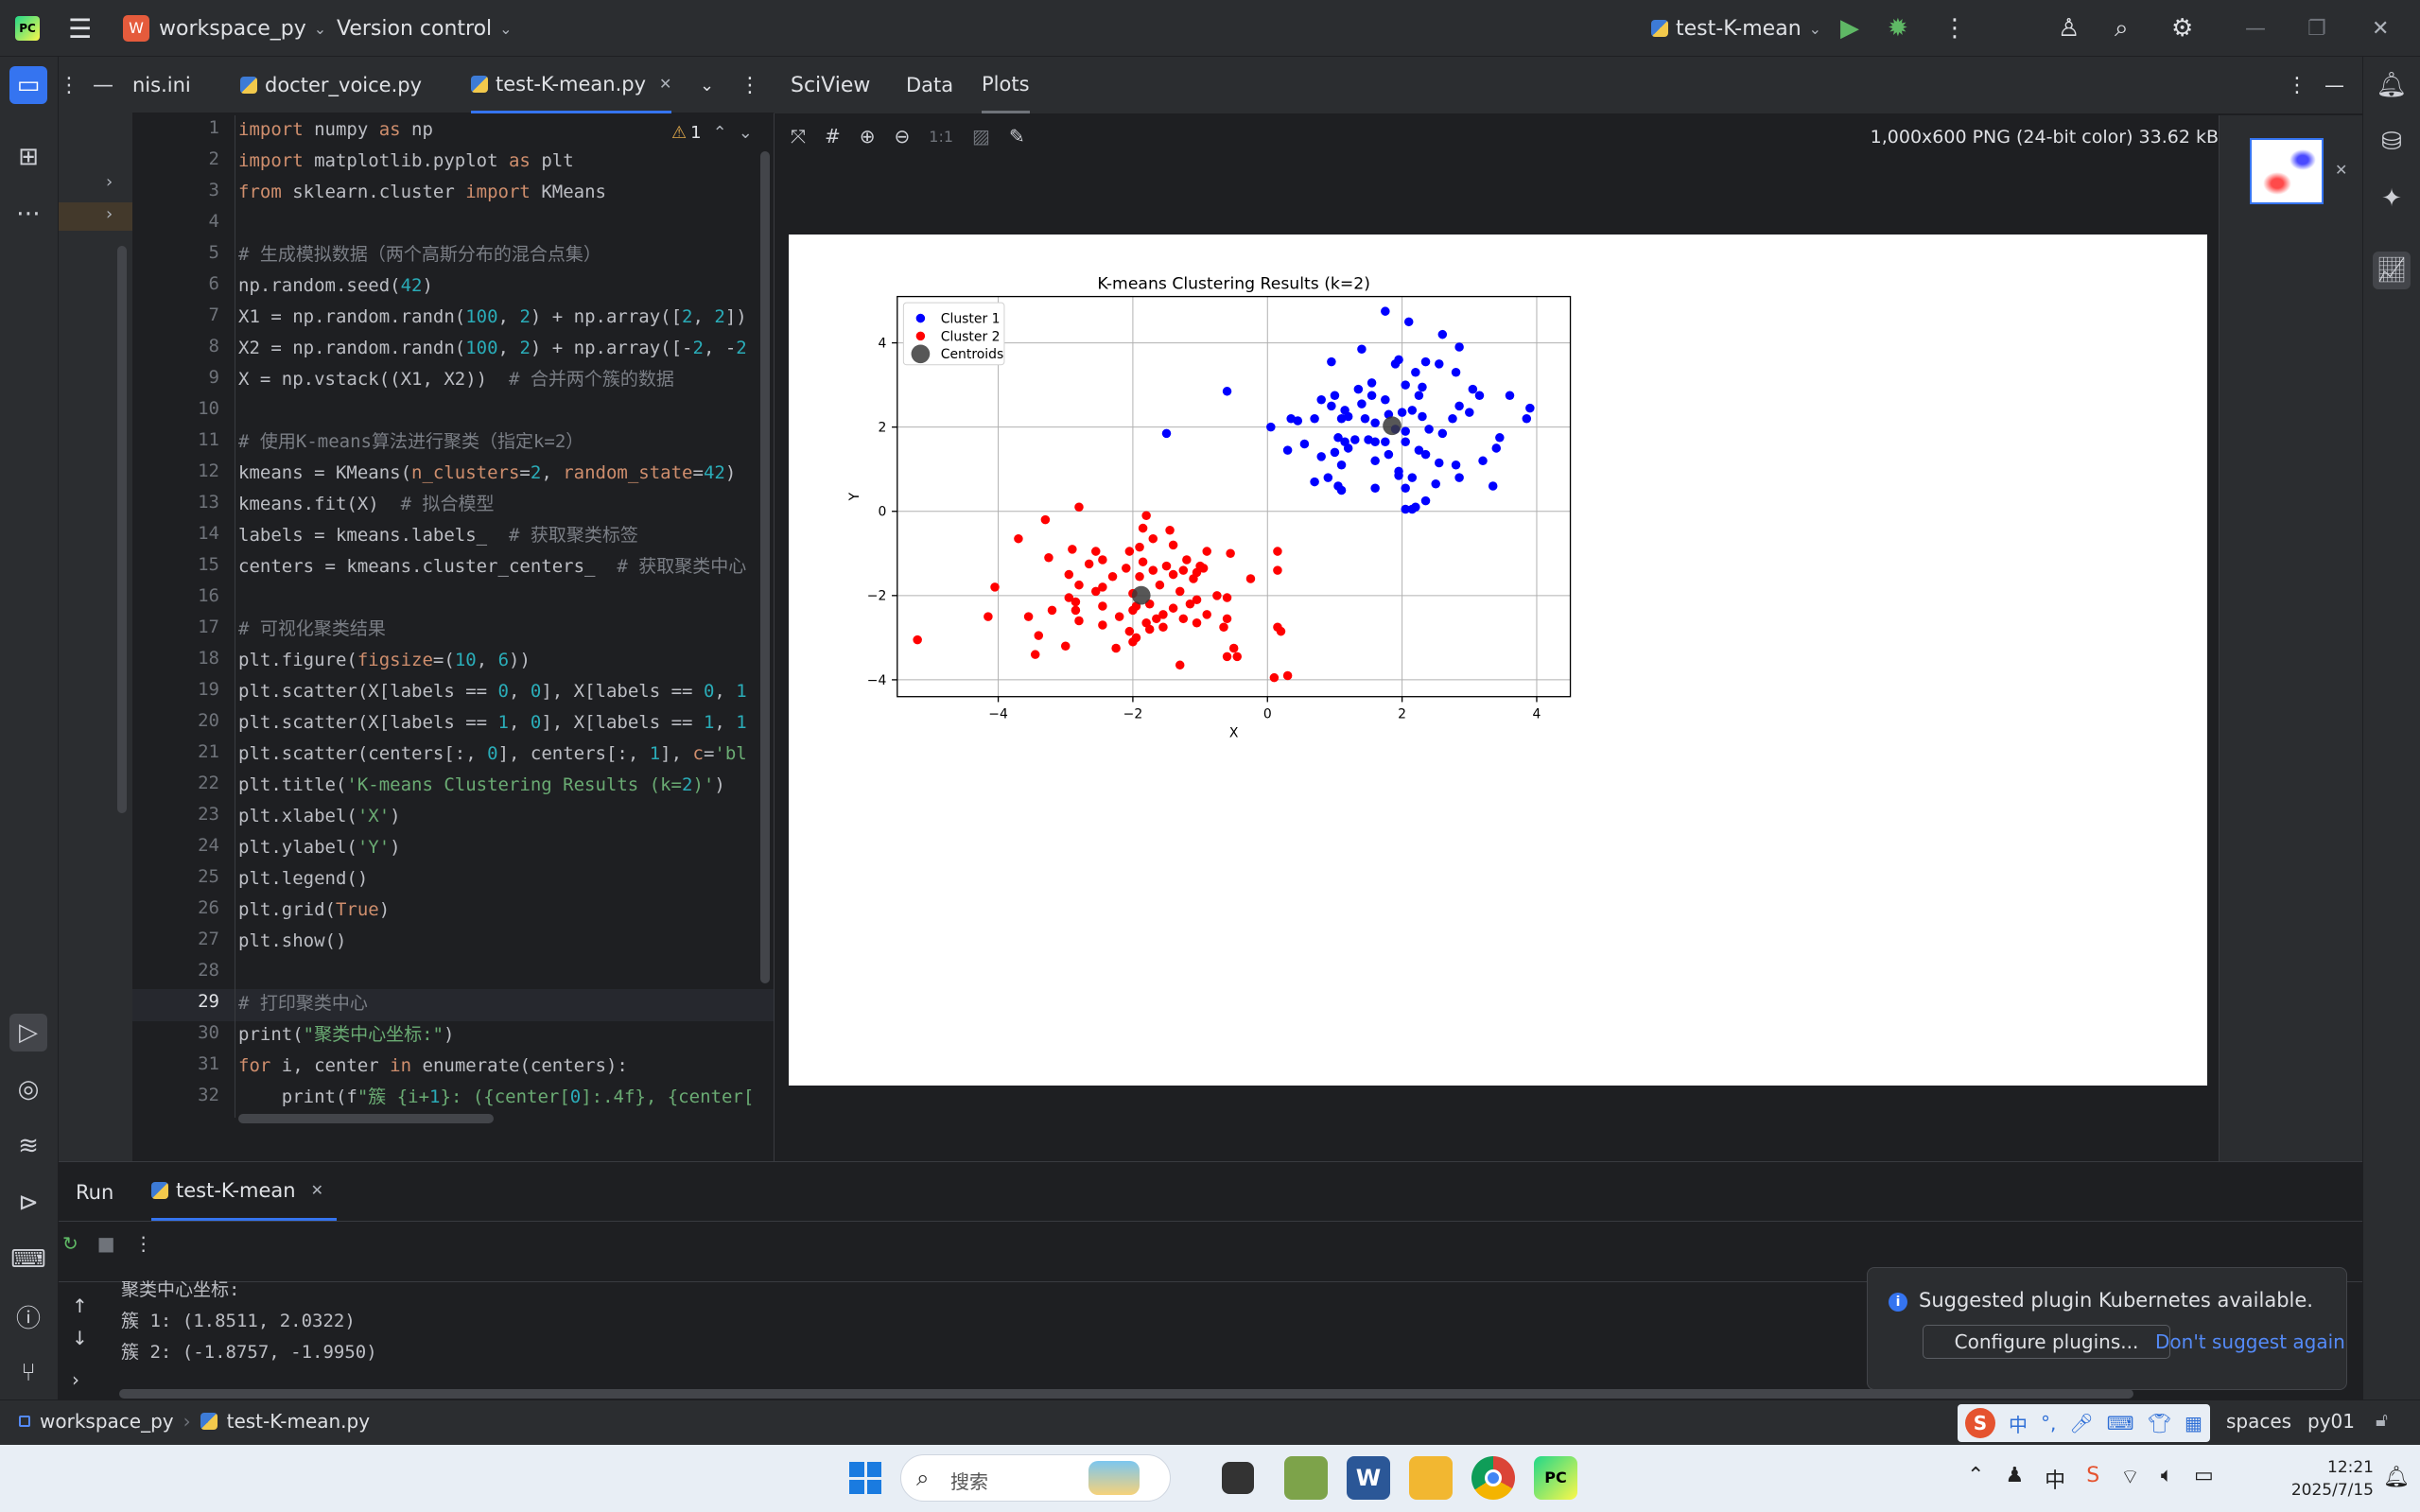 This screenshot has height=1512, width=2420. I want to click on code-line: kmeans.fit(X) # 拟合模型, so click(366, 504).